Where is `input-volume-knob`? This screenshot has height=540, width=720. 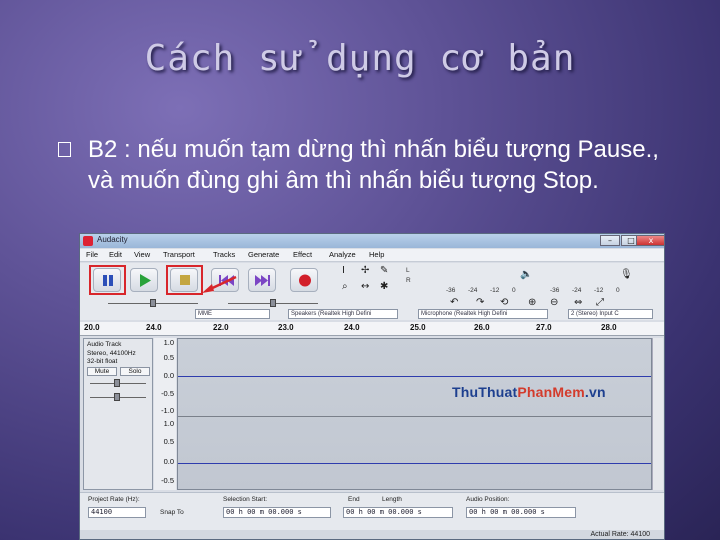 input-volume-knob is located at coordinates (273, 303).